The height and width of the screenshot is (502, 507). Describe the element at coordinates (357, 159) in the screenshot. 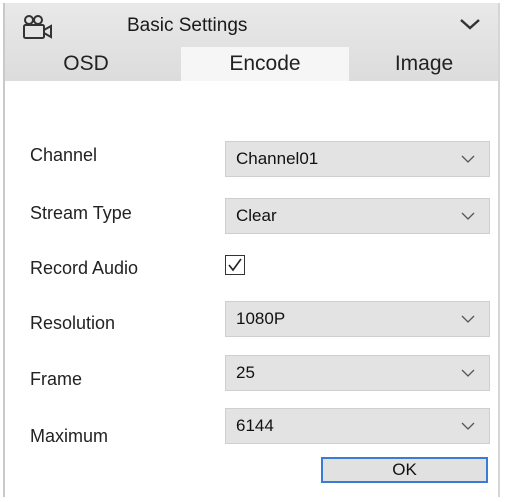

I see `channel-select: Channel01` at that location.